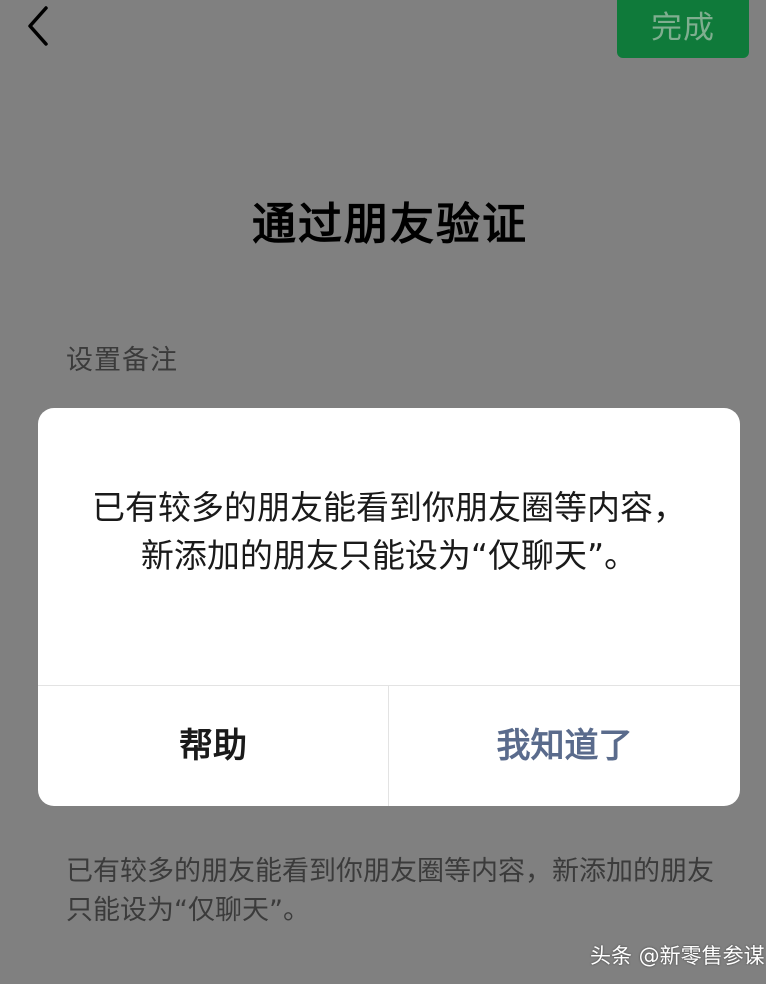  Describe the element at coordinates (389, 531) in the screenshot. I see `dialog-message: 已有较多的朋友能看到你朋友圈等内容，新添加的朋友只能设为“仅聊天”。` at that location.